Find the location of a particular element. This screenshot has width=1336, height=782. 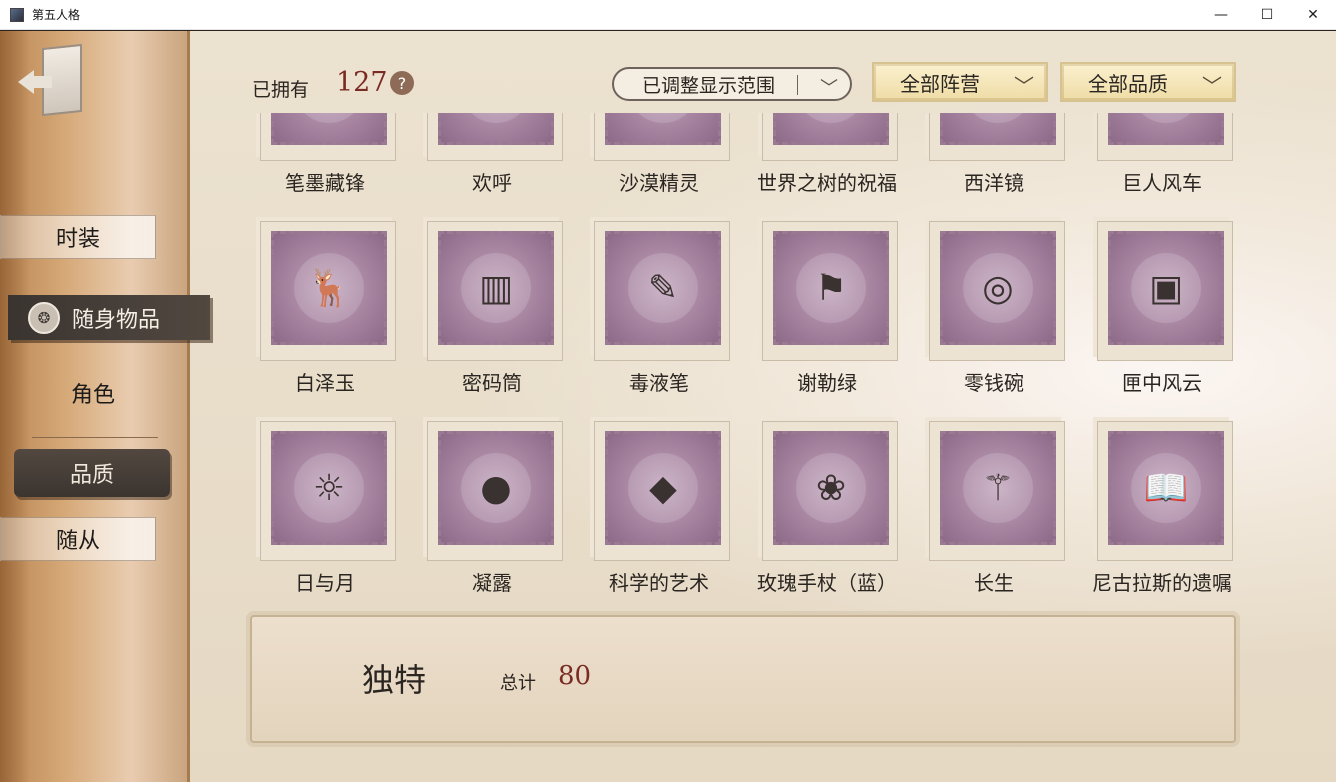

item-icon: ◆ is located at coordinates (663, 488).